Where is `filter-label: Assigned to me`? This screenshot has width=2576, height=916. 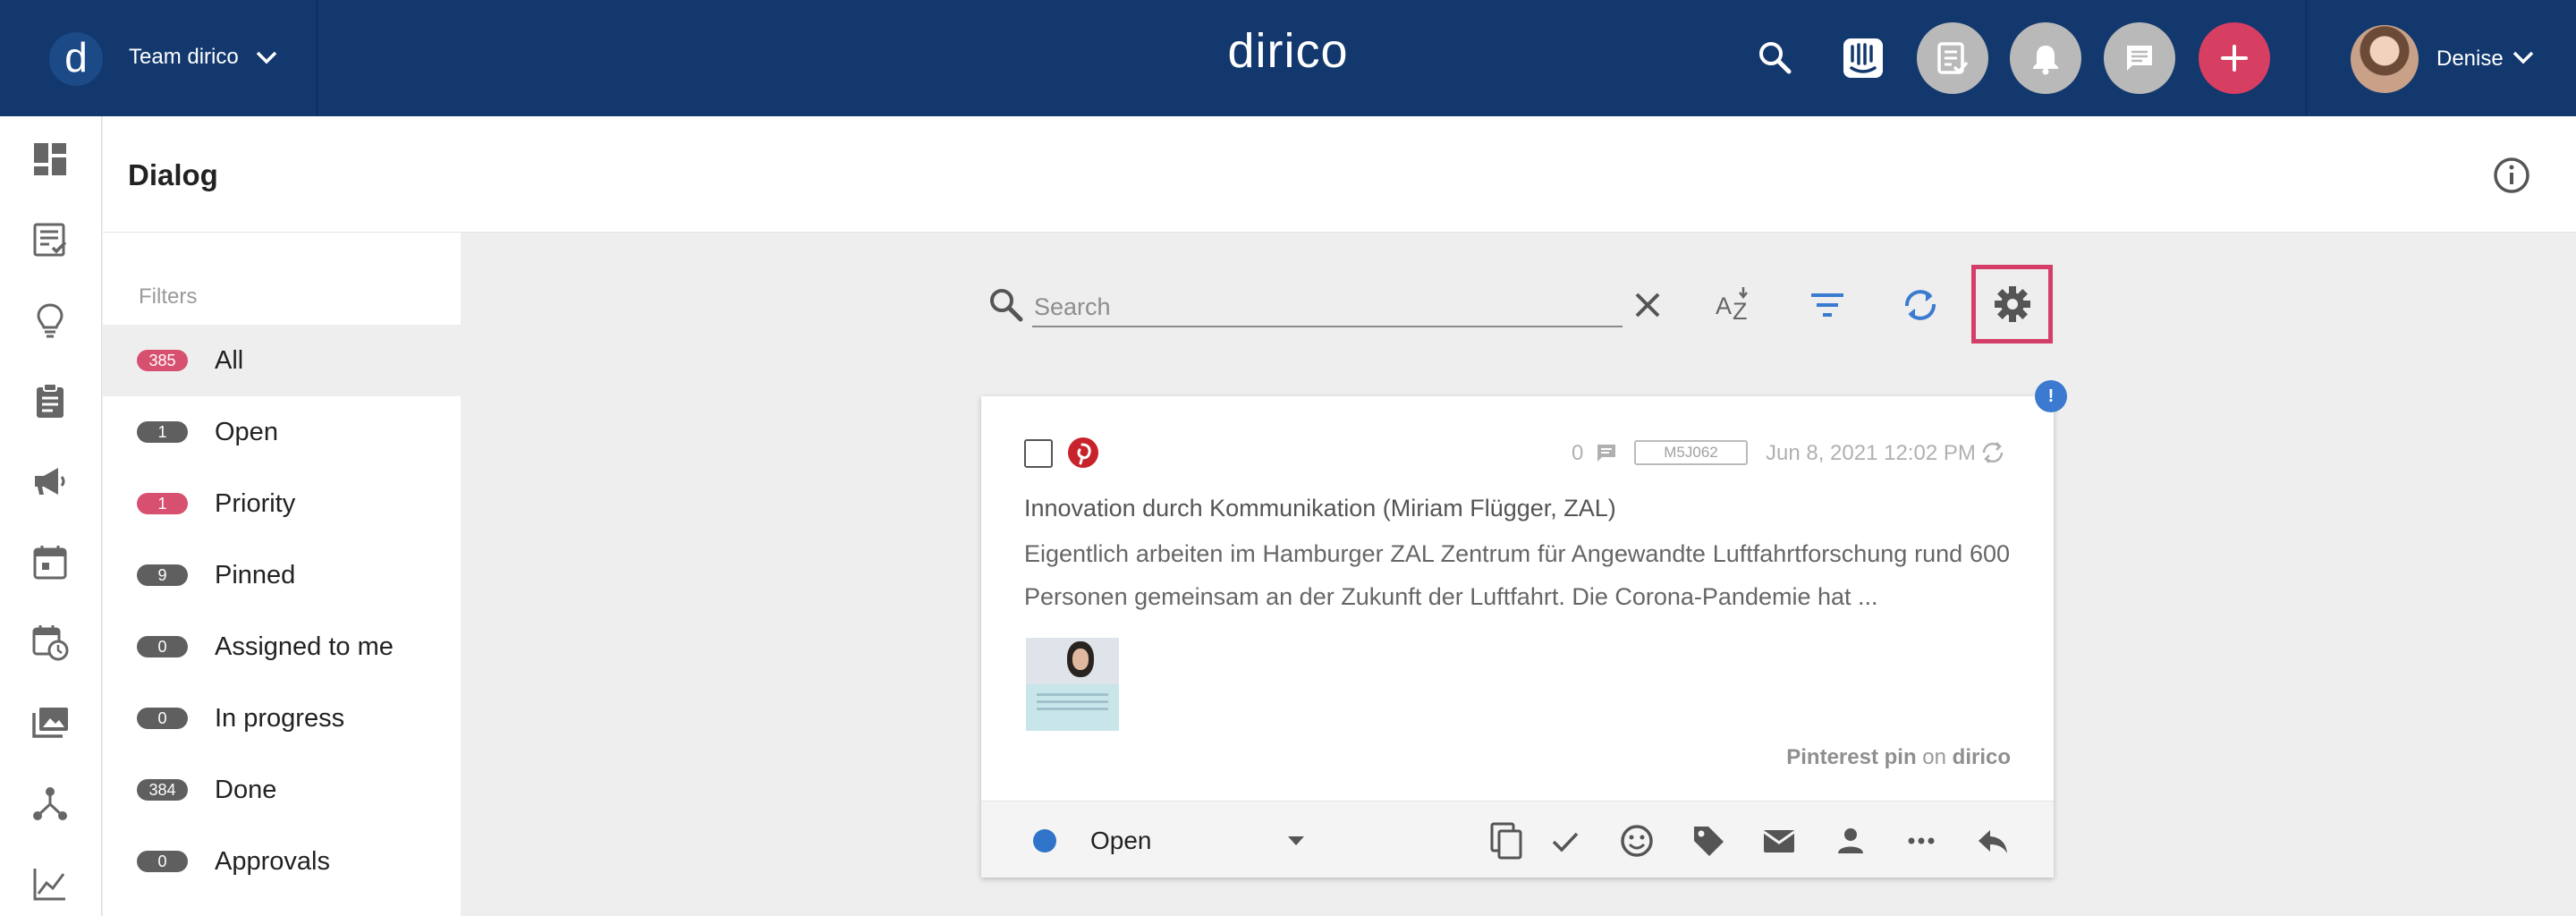
filter-label: Assigned to me is located at coordinates (304, 646).